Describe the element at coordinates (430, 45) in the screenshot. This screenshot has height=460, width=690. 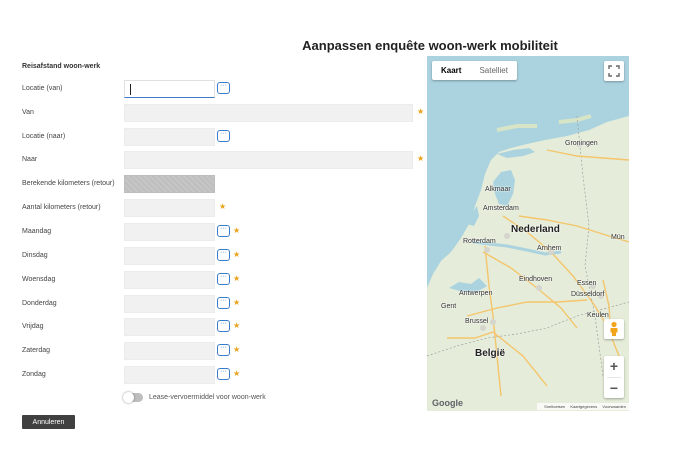
I see `page-title: Aanpassen enquête woon-werk mobiliteit` at that location.